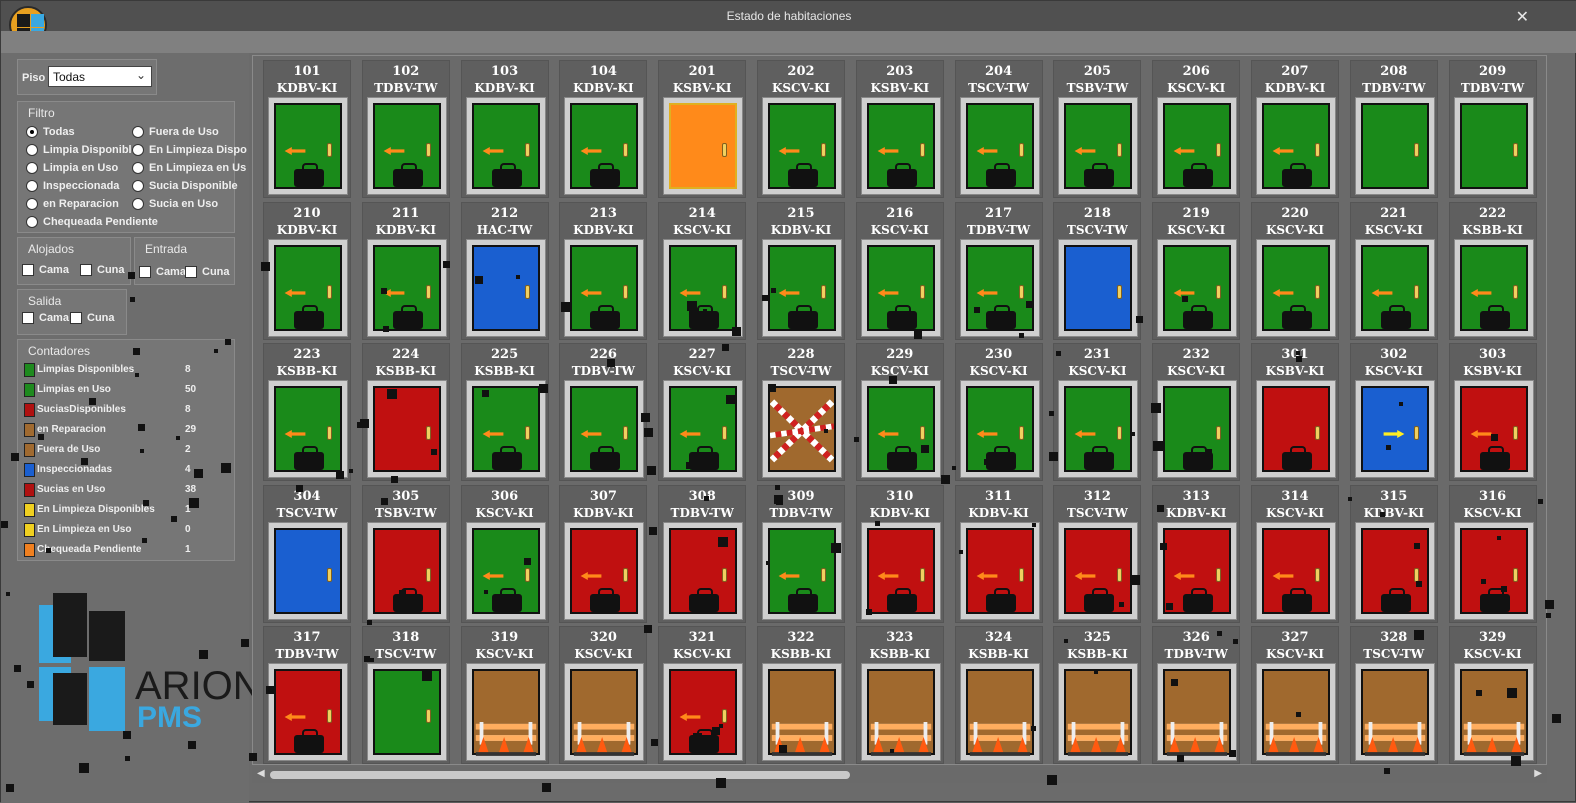 The width and height of the screenshot is (1576, 803). What do you see at coordinates (1393, 553) in the screenshot?
I see `room-tile-315: 315 KDBV-KI` at bounding box center [1393, 553].